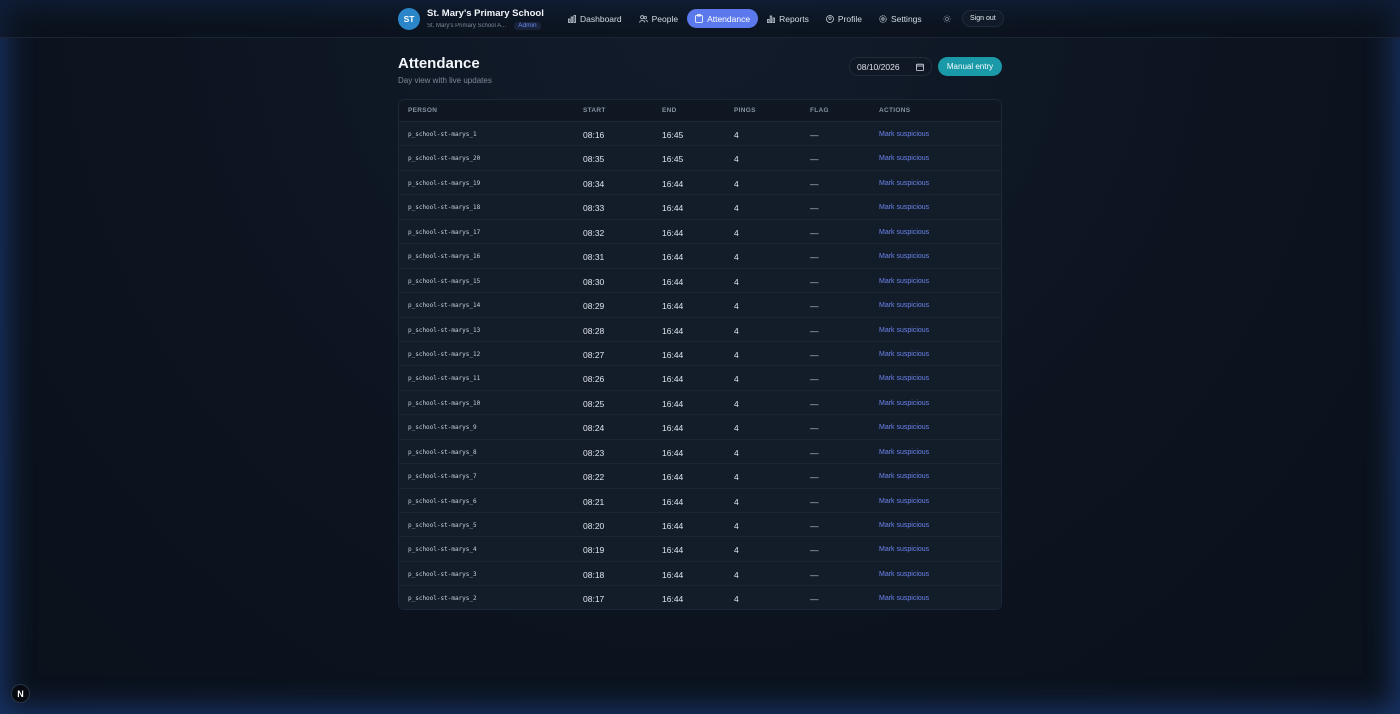 The width and height of the screenshot is (1400, 714). What do you see at coordinates (788, 18) in the screenshot?
I see `nav-item-reports: Reports` at bounding box center [788, 18].